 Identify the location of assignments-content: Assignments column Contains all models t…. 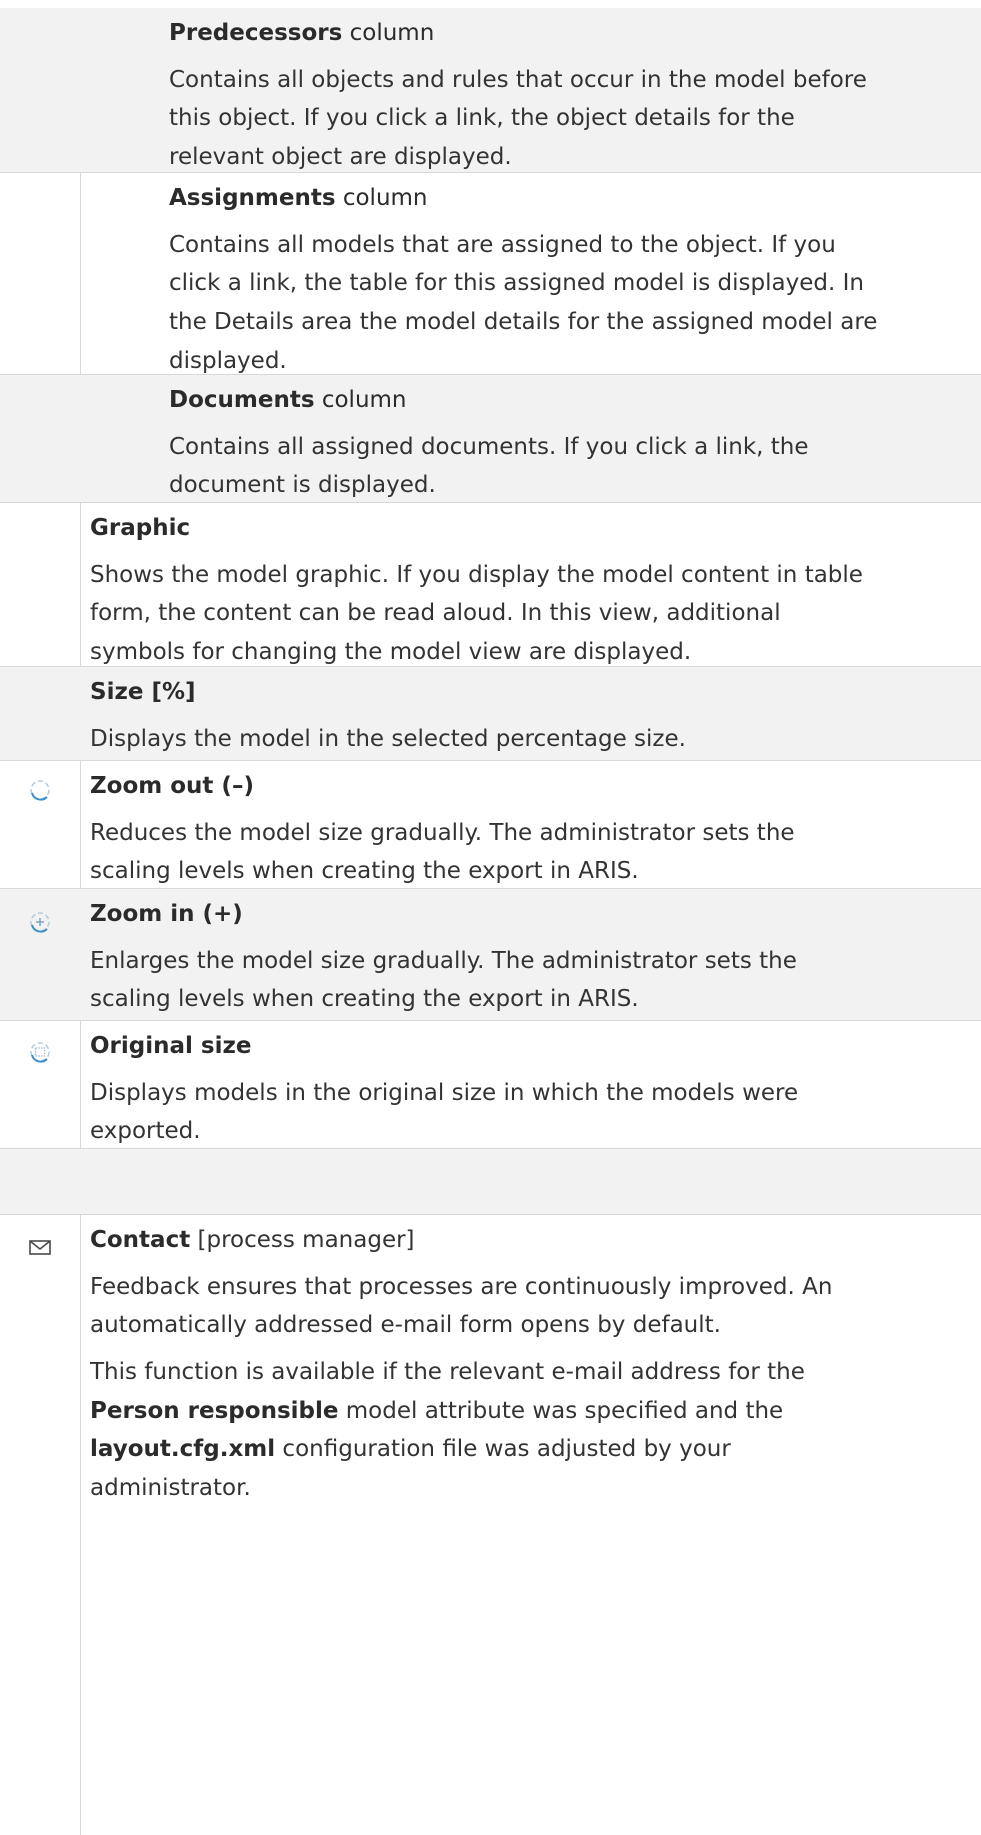
(575, 279).